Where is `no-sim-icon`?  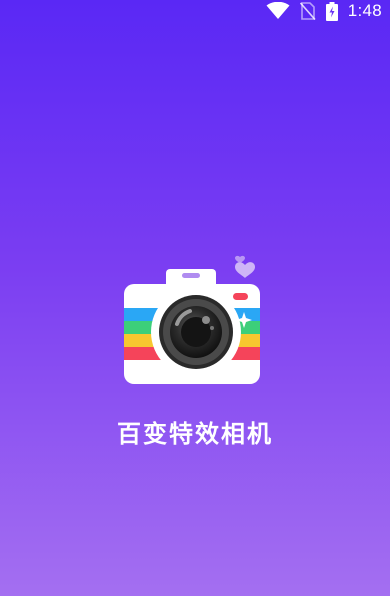 no-sim-icon is located at coordinates (307, 11).